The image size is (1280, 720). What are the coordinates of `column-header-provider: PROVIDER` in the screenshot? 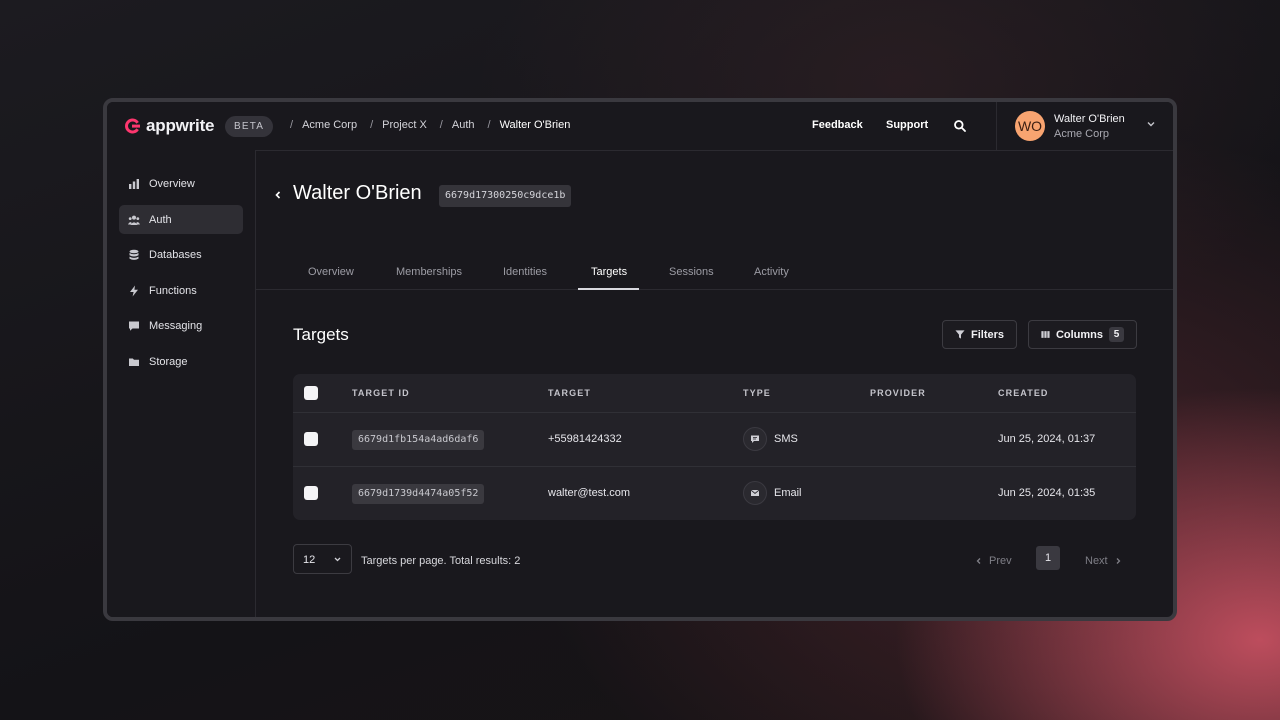 It's located at (898, 393).